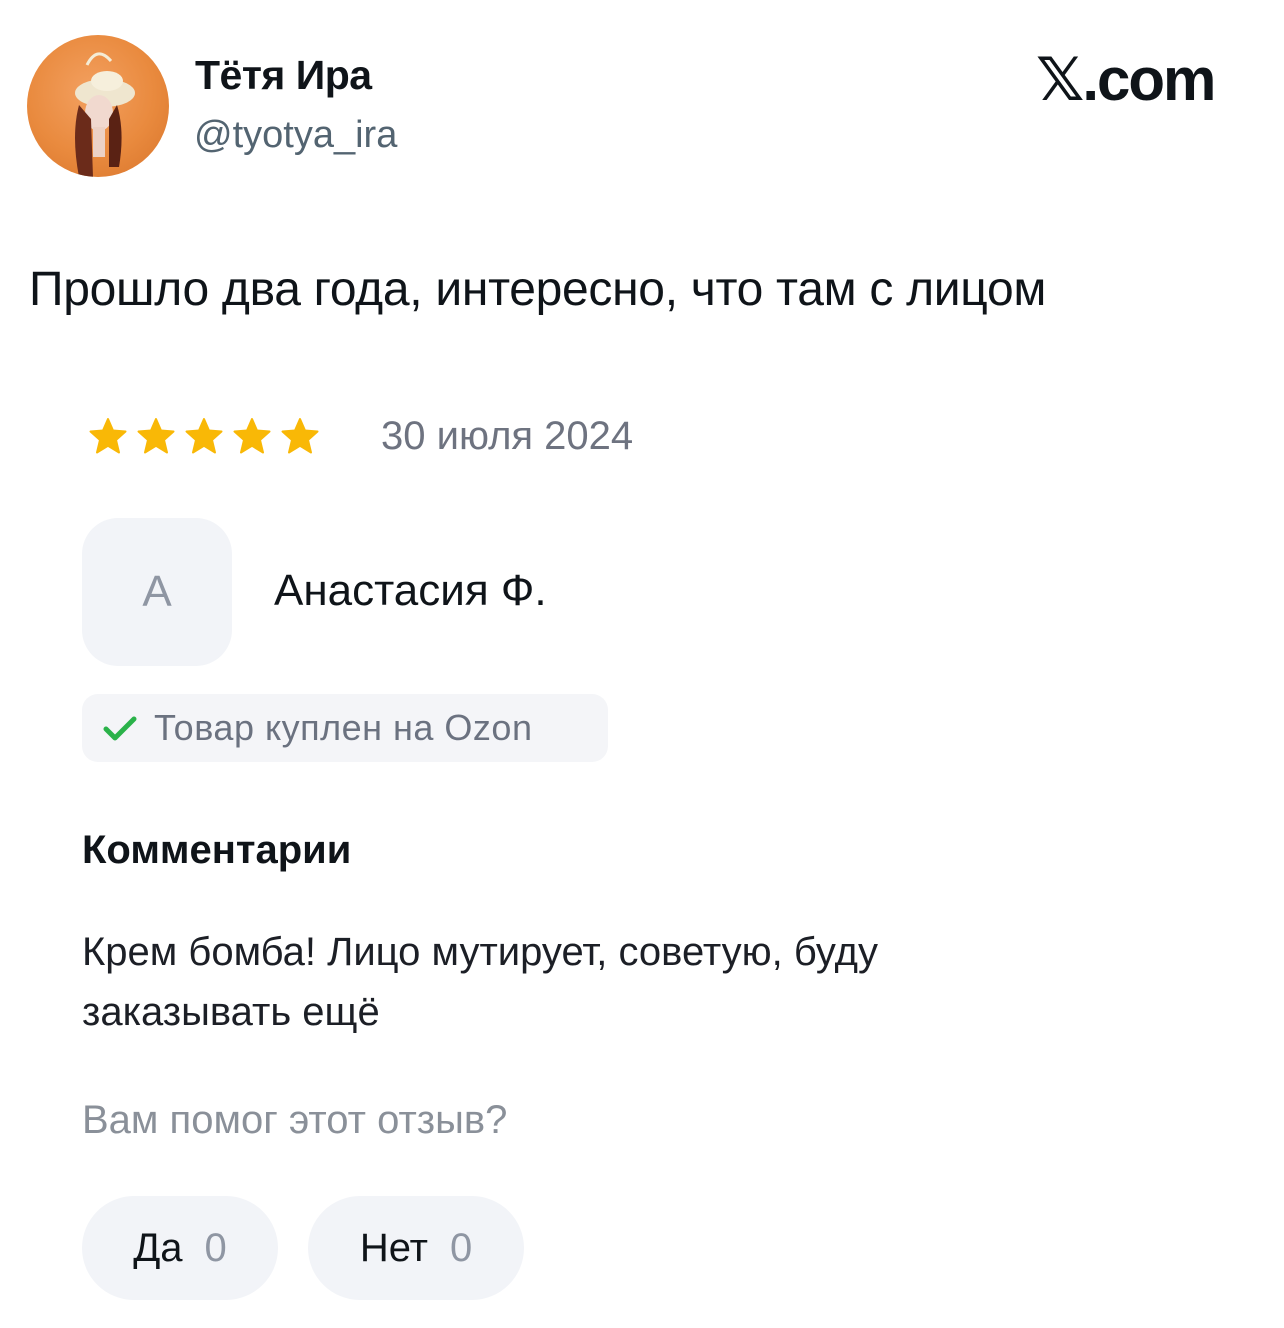 This screenshot has height=1328, width=1284. I want to click on reviewer-initial: А, so click(157, 591).